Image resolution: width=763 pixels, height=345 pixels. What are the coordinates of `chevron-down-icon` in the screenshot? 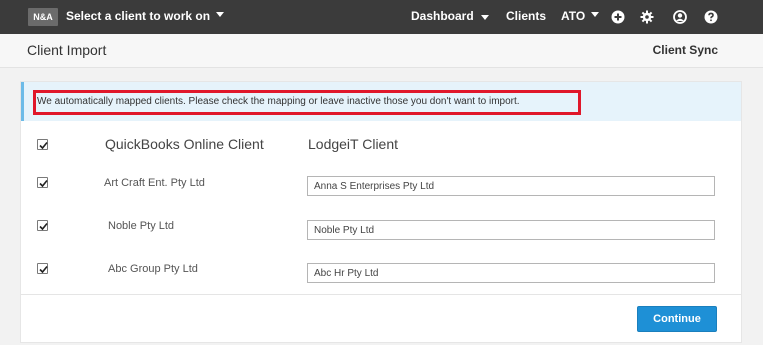 It's located at (220, 15).